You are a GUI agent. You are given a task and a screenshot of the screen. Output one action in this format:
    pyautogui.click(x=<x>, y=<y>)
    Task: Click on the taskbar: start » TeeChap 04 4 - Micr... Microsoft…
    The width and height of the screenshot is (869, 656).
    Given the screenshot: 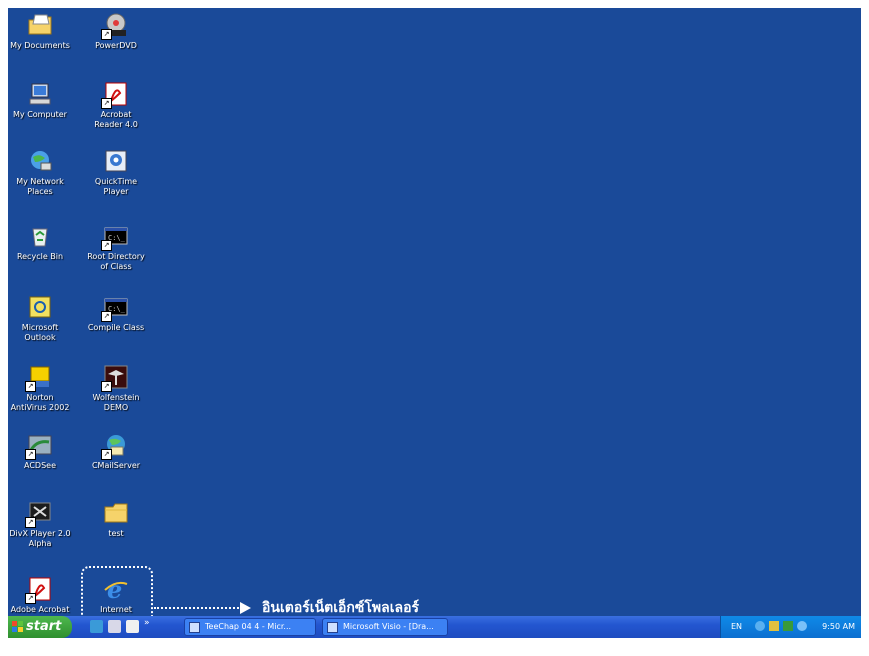 What is the action you would take?
    pyautogui.click(x=434, y=627)
    